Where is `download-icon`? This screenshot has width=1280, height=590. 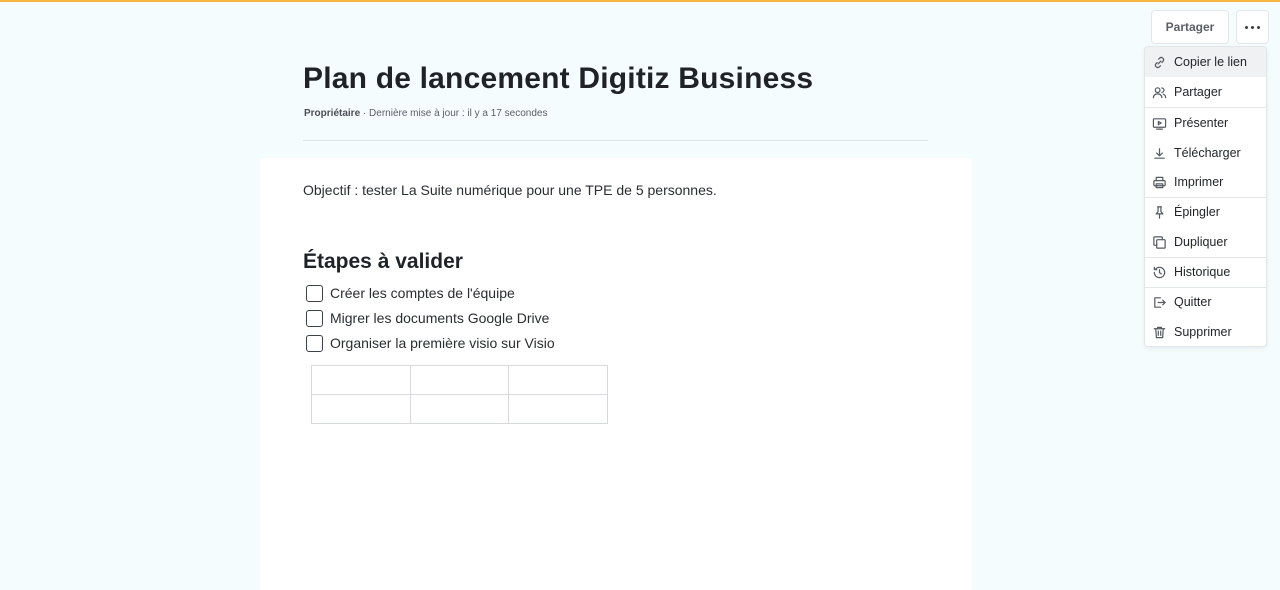 download-icon is located at coordinates (1159, 153).